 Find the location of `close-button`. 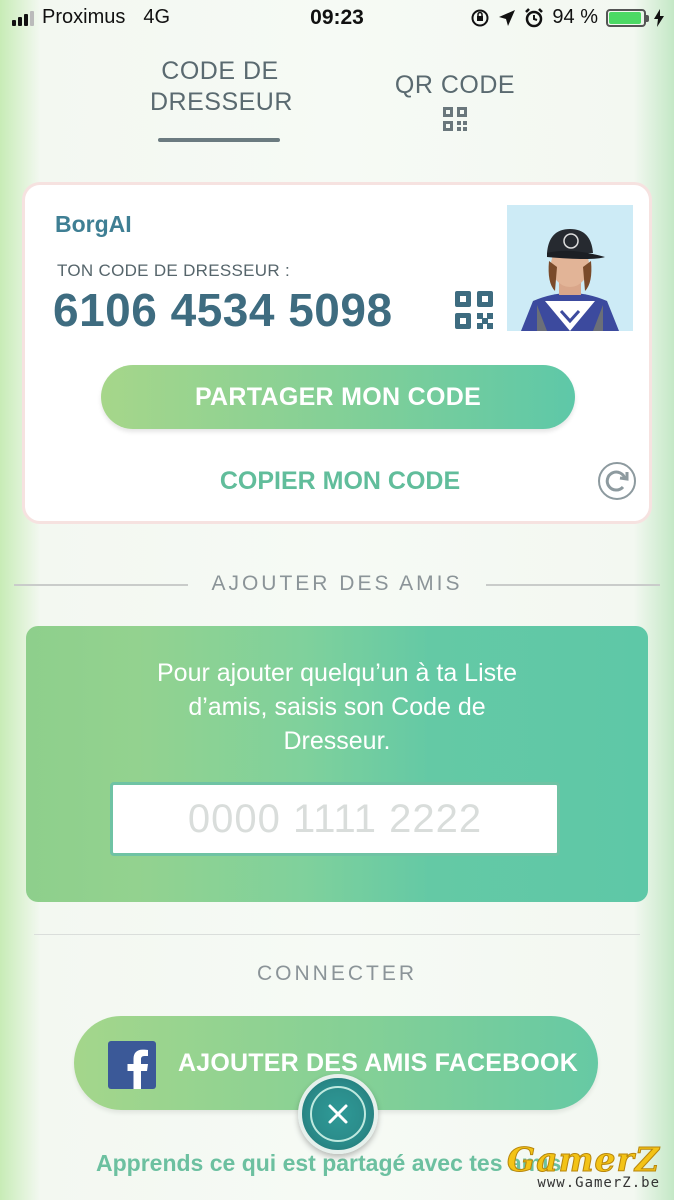

close-button is located at coordinates (338, 1114).